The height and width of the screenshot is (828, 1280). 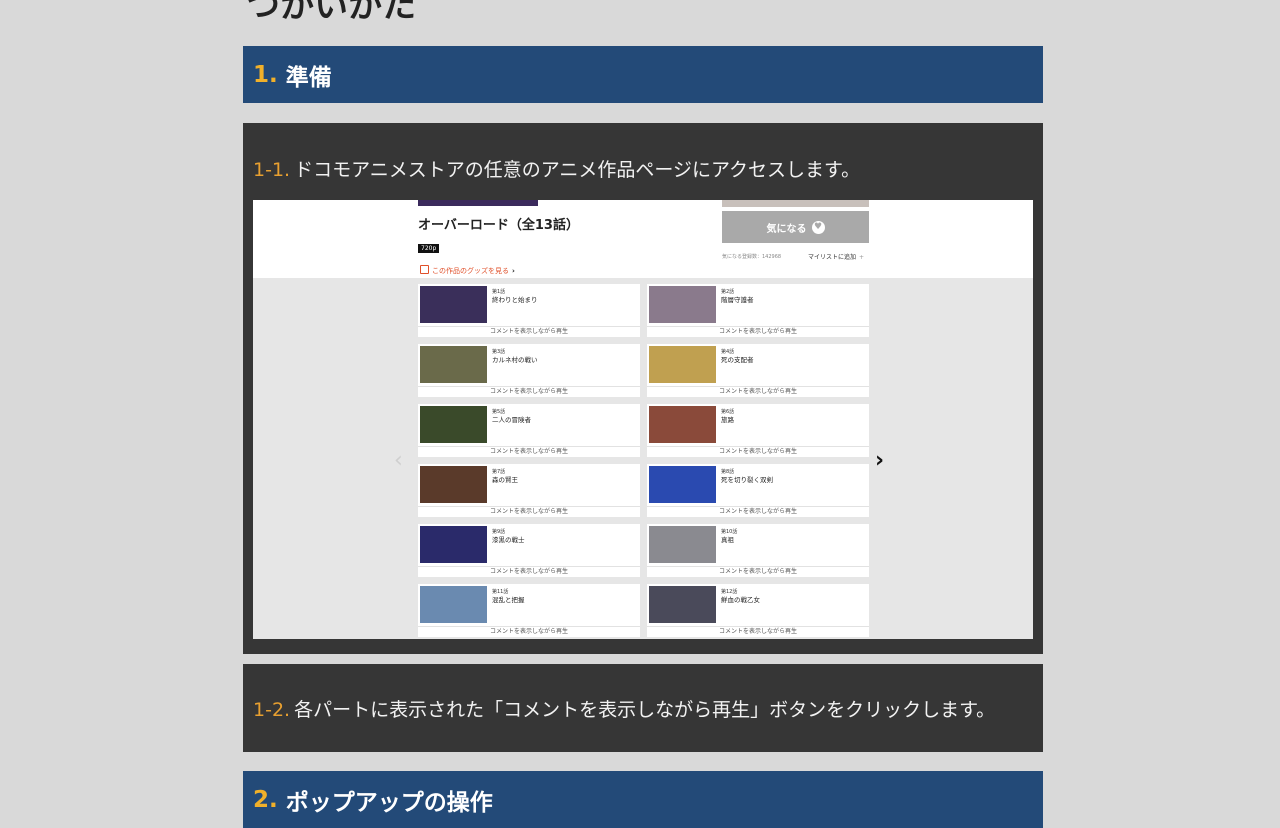 I want to click on episode-card: 第11話 混乱と把握 コメントを表示しながら再生, so click(x=529, y=610).